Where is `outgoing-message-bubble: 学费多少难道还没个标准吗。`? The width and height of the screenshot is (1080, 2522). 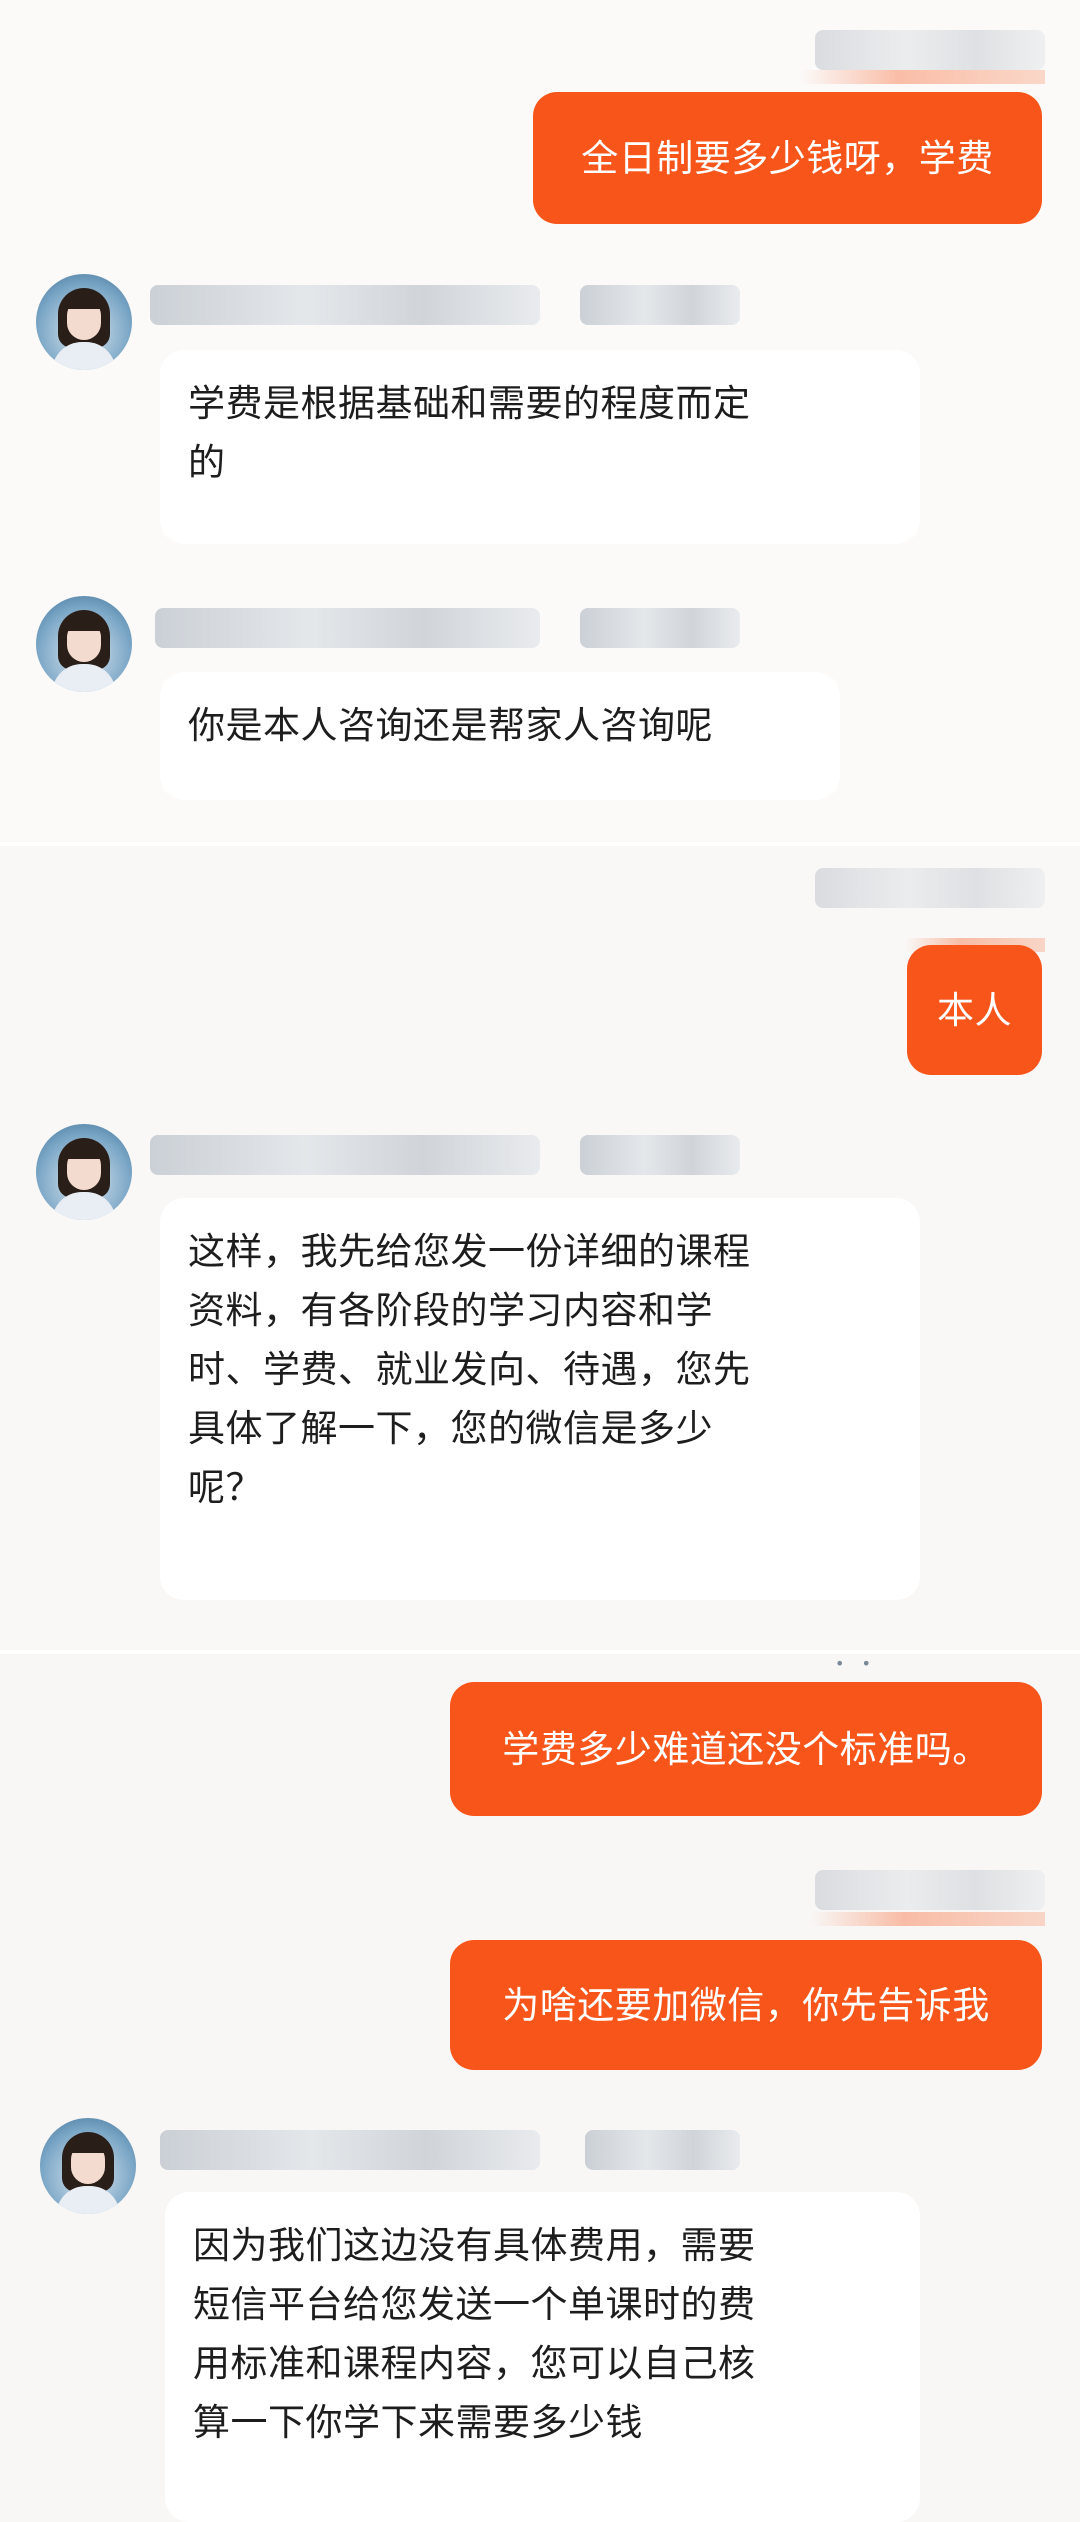 outgoing-message-bubble: 学费多少难道还没个标准吗。 is located at coordinates (746, 1749).